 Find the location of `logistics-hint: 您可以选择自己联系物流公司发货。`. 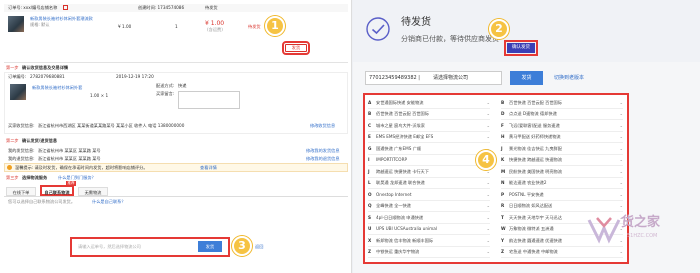

logistics-hint: 您可以选择自己联系物流公司发货。 is located at coordinates (42, 201).